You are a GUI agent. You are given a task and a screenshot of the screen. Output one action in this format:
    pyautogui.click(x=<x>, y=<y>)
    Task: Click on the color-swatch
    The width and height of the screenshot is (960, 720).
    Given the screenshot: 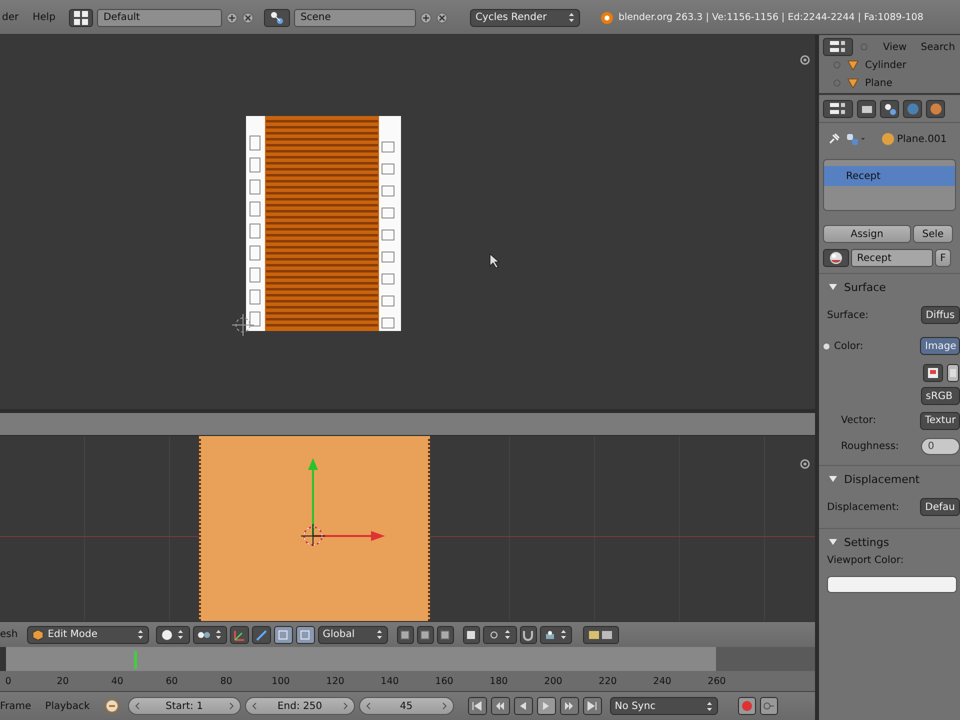 What is the action you would take?
    pyautogui.click(x=892, y=584)
    